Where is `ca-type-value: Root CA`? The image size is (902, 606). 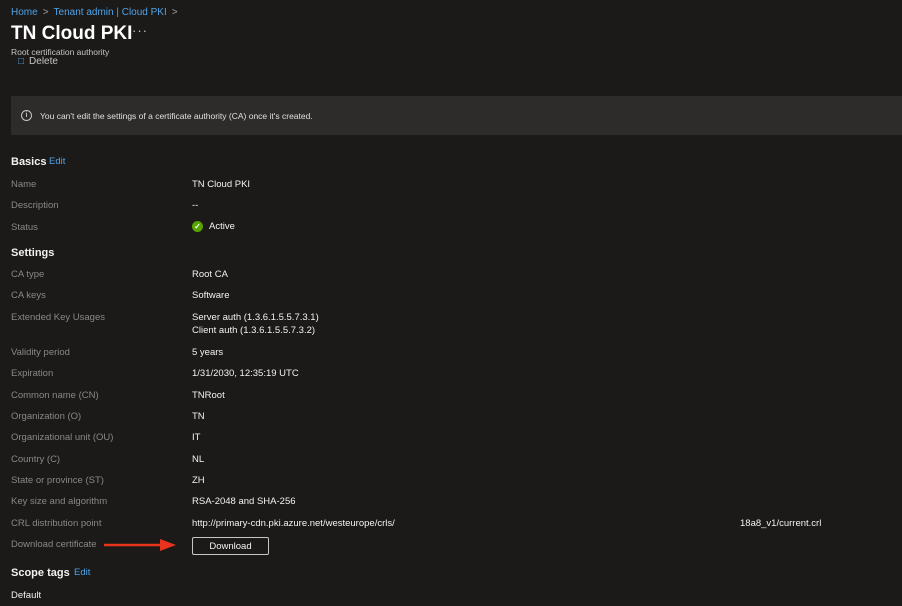
ca-type-value: Root CA is located at coordinates (210, 274).